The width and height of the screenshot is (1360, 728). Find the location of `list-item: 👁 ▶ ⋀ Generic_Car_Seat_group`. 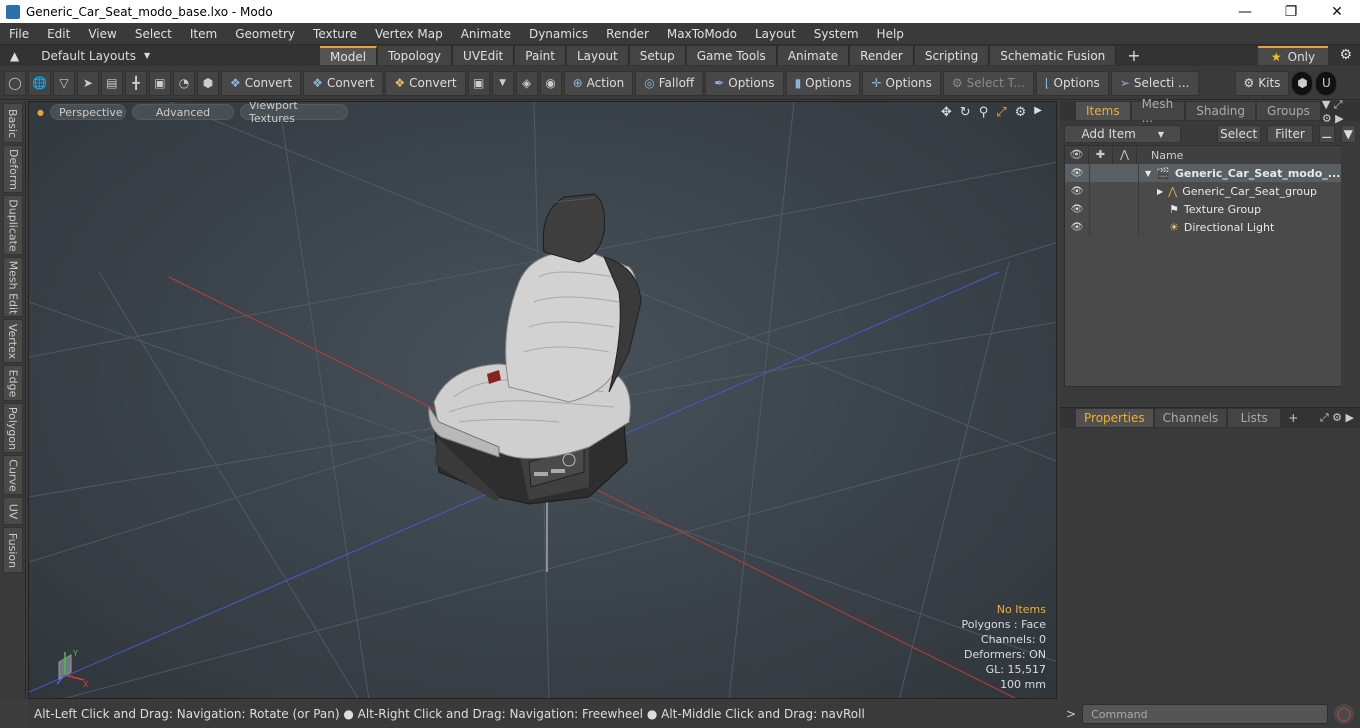

list-item: 👁 ▶ ⋀ Generic_Car_Seat_group is located at coordinates (1203, 191).